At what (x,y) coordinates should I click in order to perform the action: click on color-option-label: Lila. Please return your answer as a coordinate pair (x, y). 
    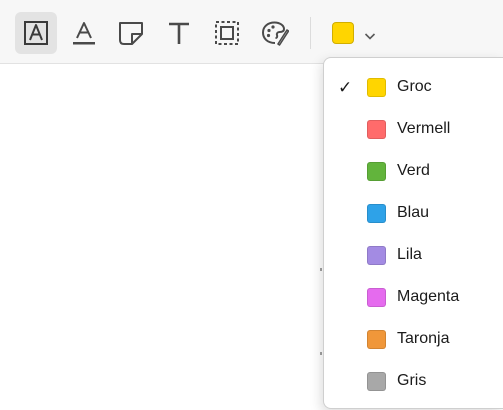
    Looking at the image, I should click on (409, 254).